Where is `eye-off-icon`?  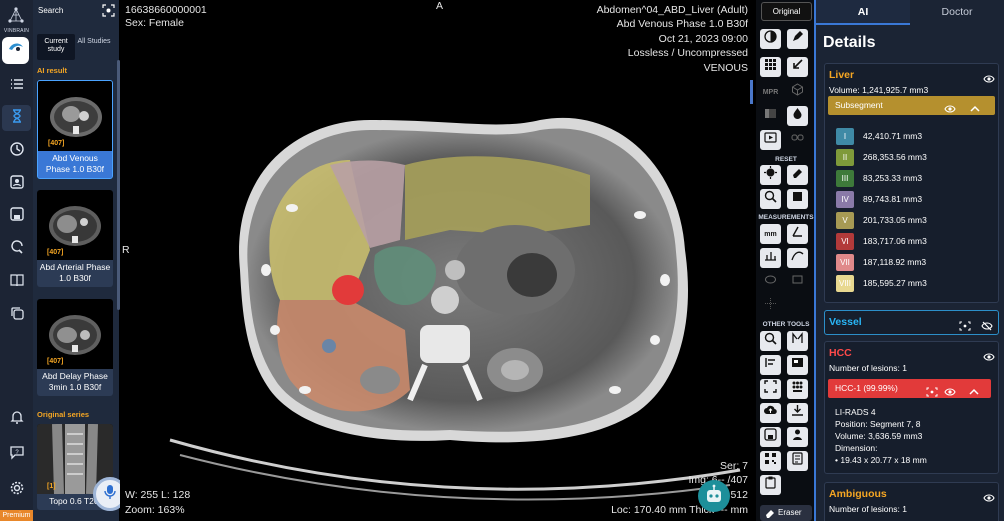
eye-off-icon is located at coordinates (987, 324).